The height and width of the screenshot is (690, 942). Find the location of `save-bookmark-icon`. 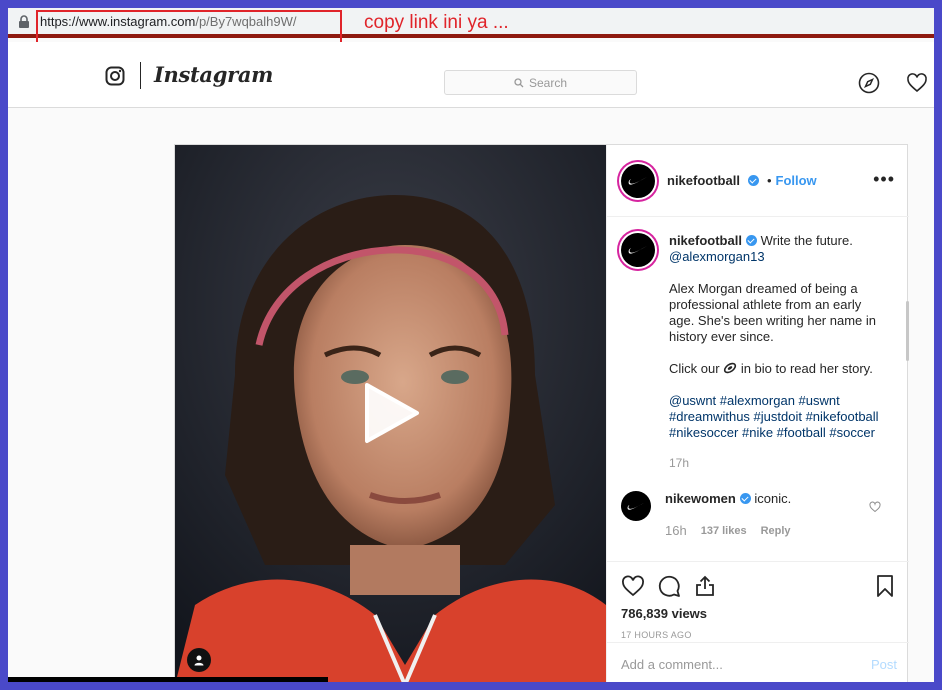

save-bookmark-icon is located at coordinates (885, 586).